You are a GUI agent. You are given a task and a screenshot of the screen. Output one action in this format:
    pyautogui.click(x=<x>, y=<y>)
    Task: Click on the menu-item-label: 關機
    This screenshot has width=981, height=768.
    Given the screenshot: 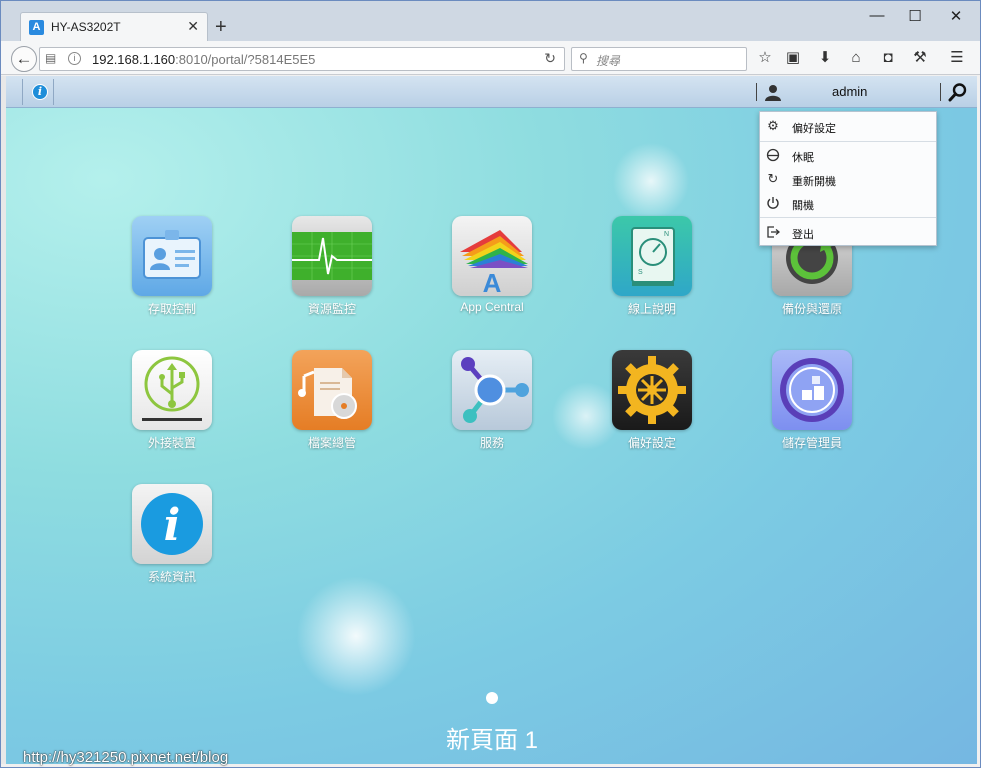 What is the action you would take?
    pyautogui.click(x=803, y=206)
    